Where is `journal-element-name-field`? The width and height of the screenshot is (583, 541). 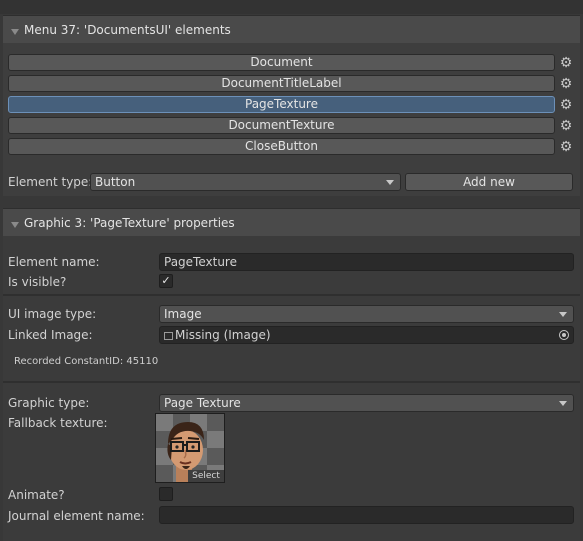 journal-element-name-field is located at coordinates (366, 515).